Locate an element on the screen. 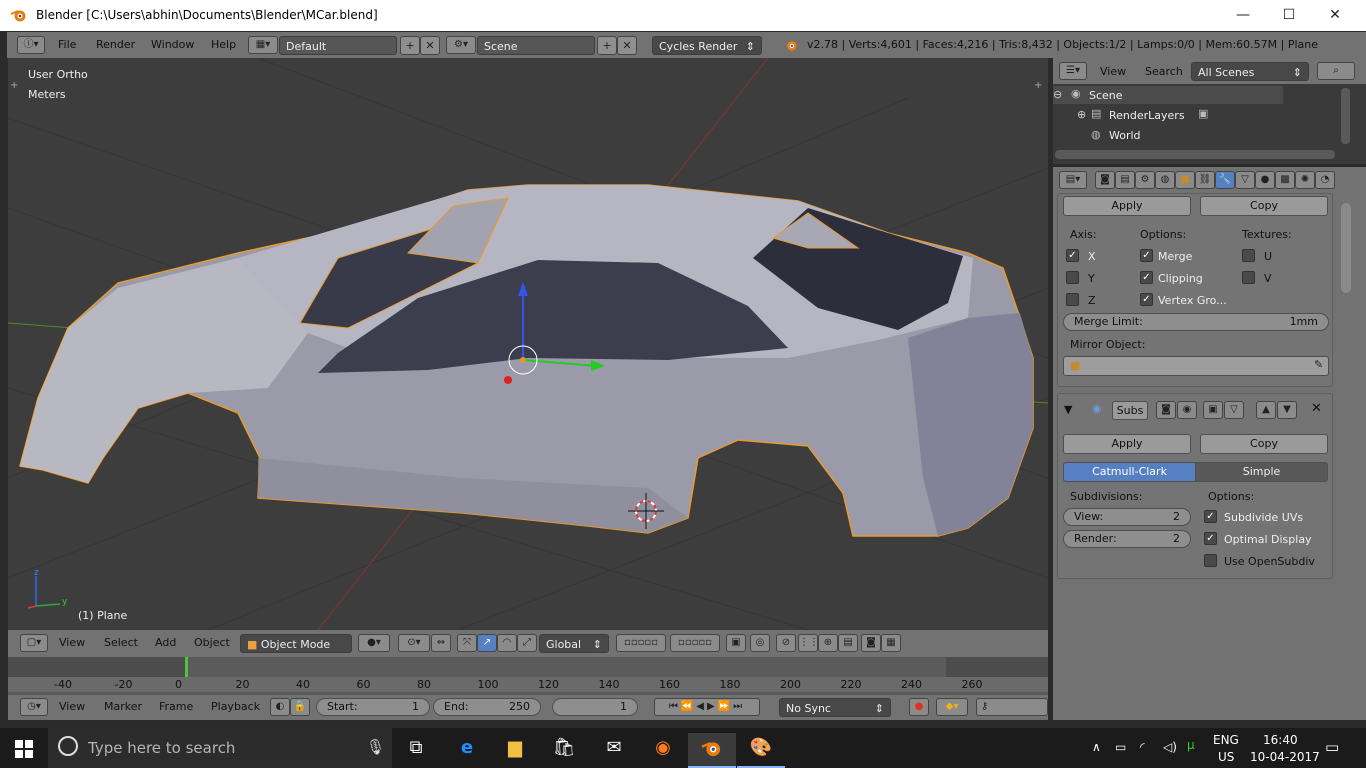  texture-tab-icon: ▩ is located at coordinates (1285, 180).